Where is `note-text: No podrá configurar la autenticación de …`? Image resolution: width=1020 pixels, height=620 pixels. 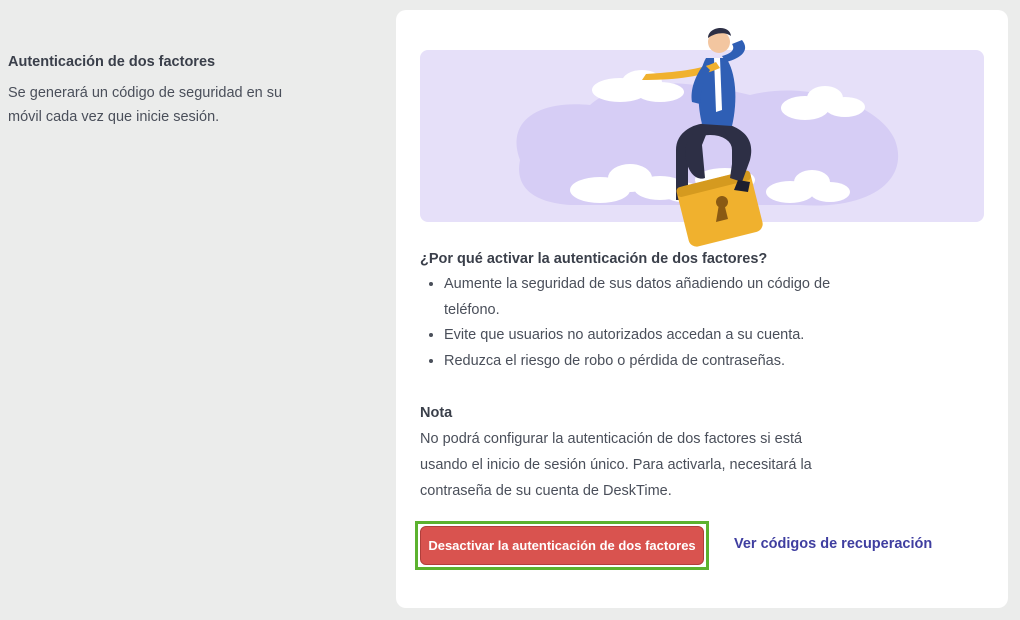
note-text: No podrá configurar la autenticación de … is located at coordinates (616, 465).